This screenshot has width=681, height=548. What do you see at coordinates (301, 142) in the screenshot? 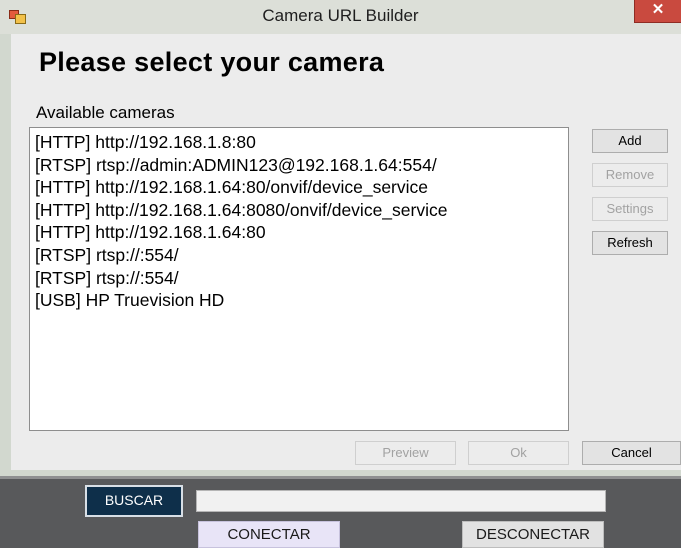
I see `list-item: [HTTP] http://192.168.1.8:80` at bounding box center [301, 142].